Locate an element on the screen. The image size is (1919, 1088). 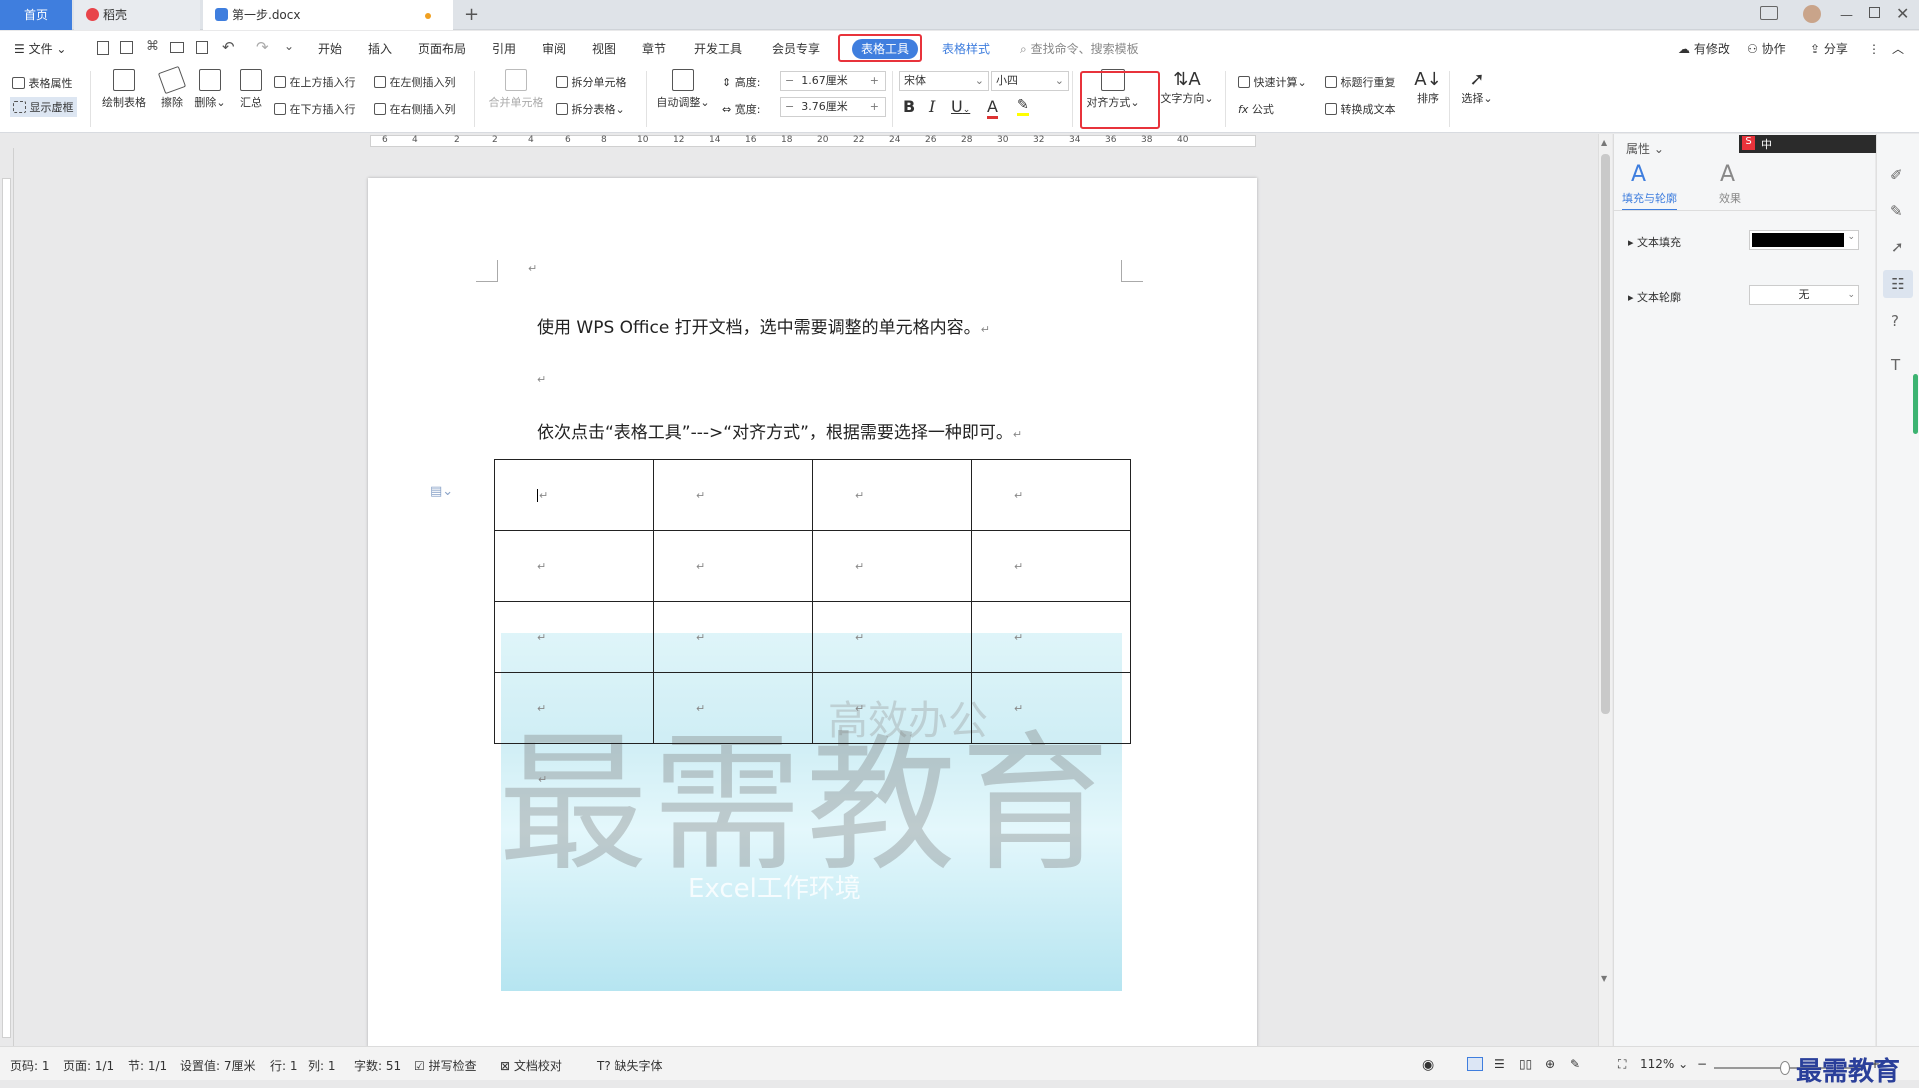
width-increase: + is located at coordinates (874, 107).